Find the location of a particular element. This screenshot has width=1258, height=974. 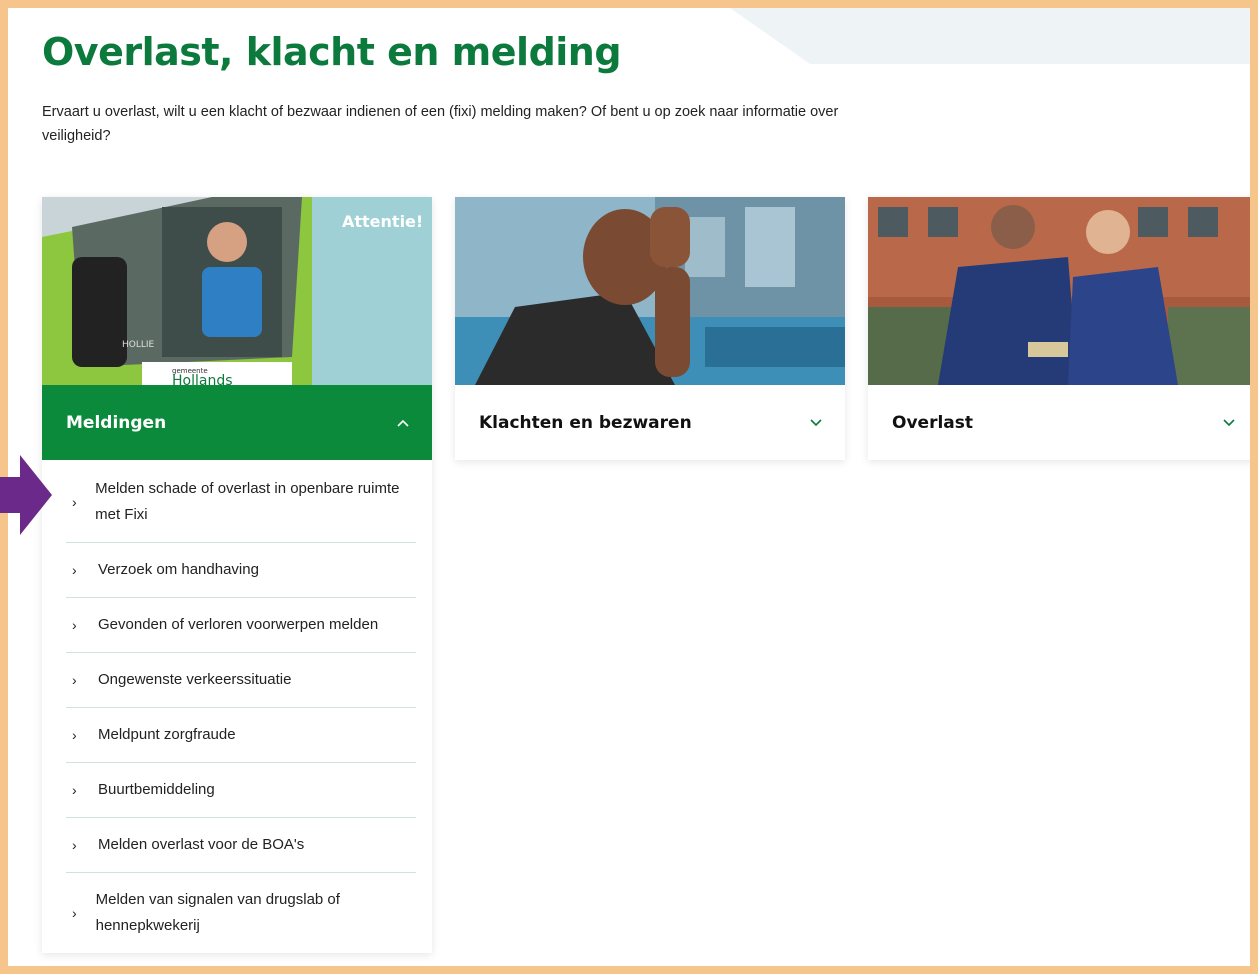

list-item-label: Gevonden of verloren voorwerpen melden is located at coordinates (238, 624).